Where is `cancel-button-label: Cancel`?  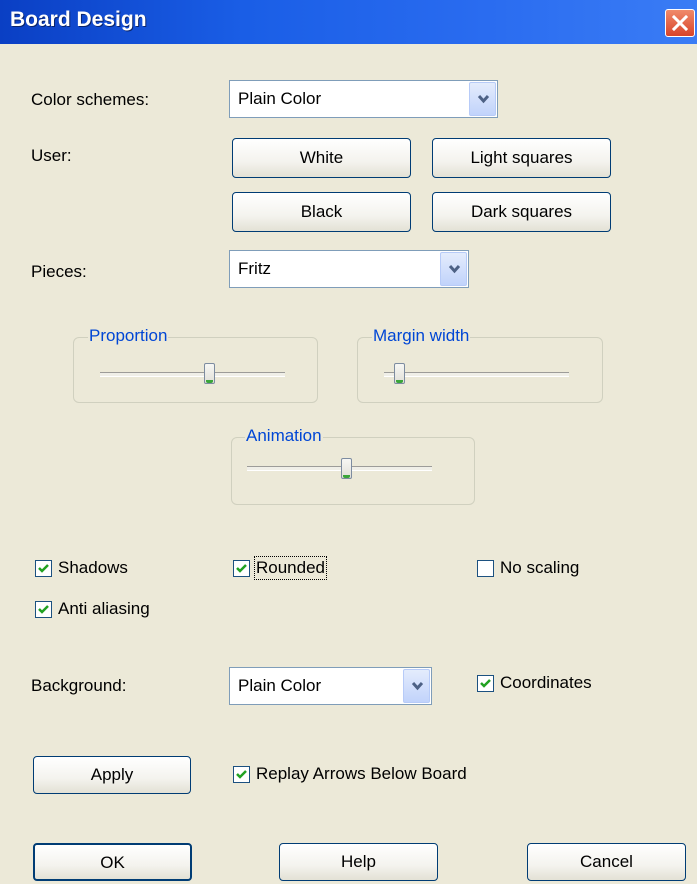 cancel-button-label: Cancel is located at coordinates (606, 861).